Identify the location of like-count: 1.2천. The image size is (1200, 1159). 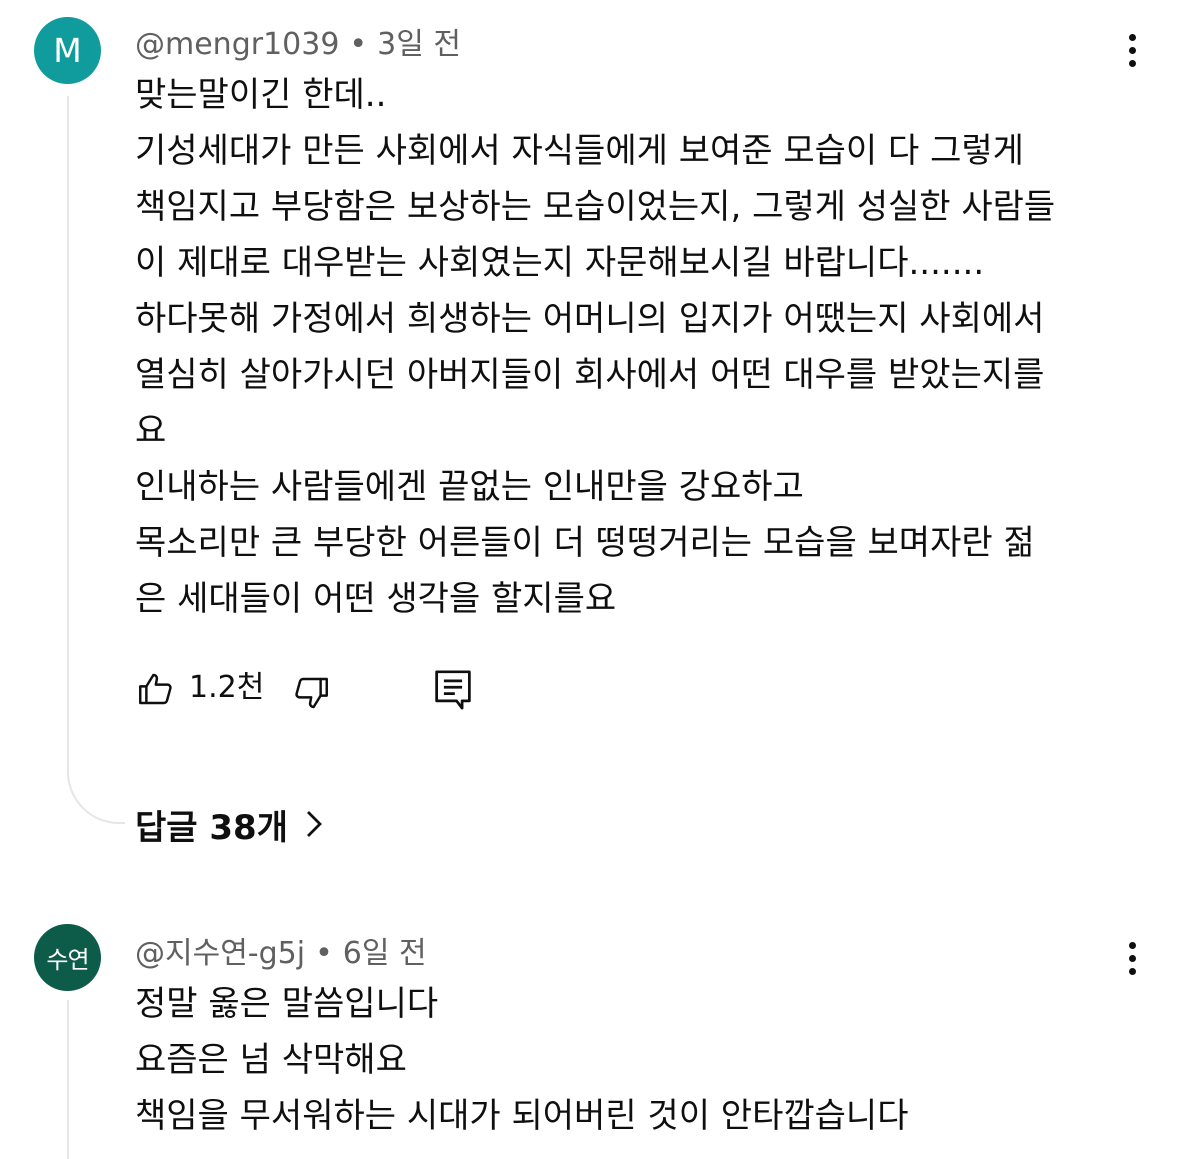
(227, 687).